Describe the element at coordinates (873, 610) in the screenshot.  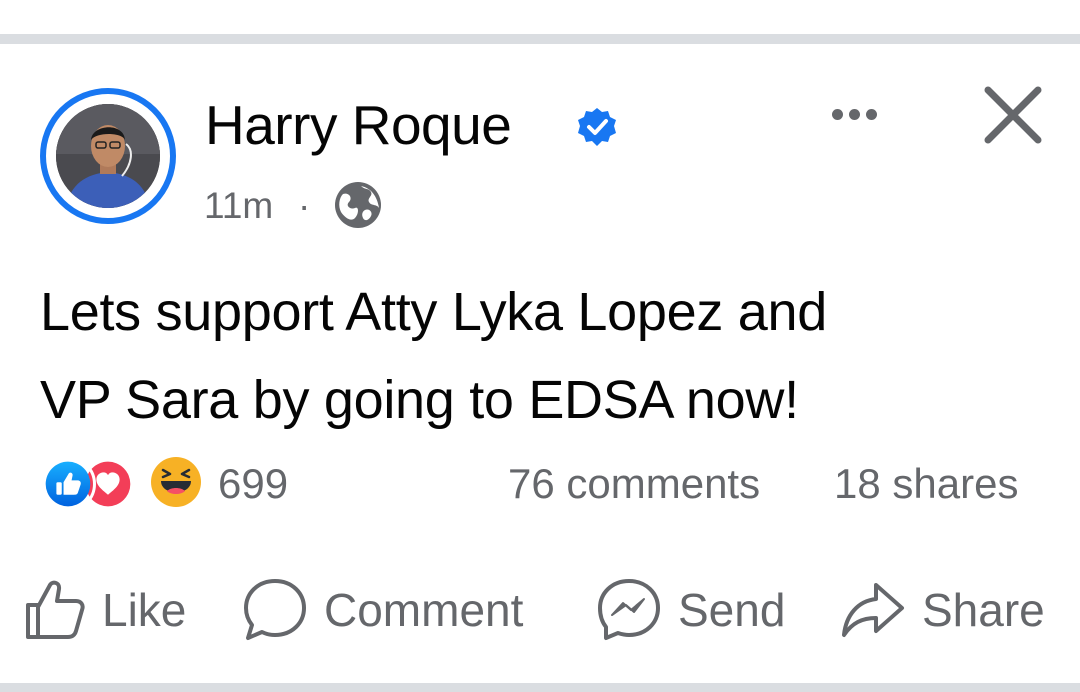
I see `share-arrow-icon` at that location.